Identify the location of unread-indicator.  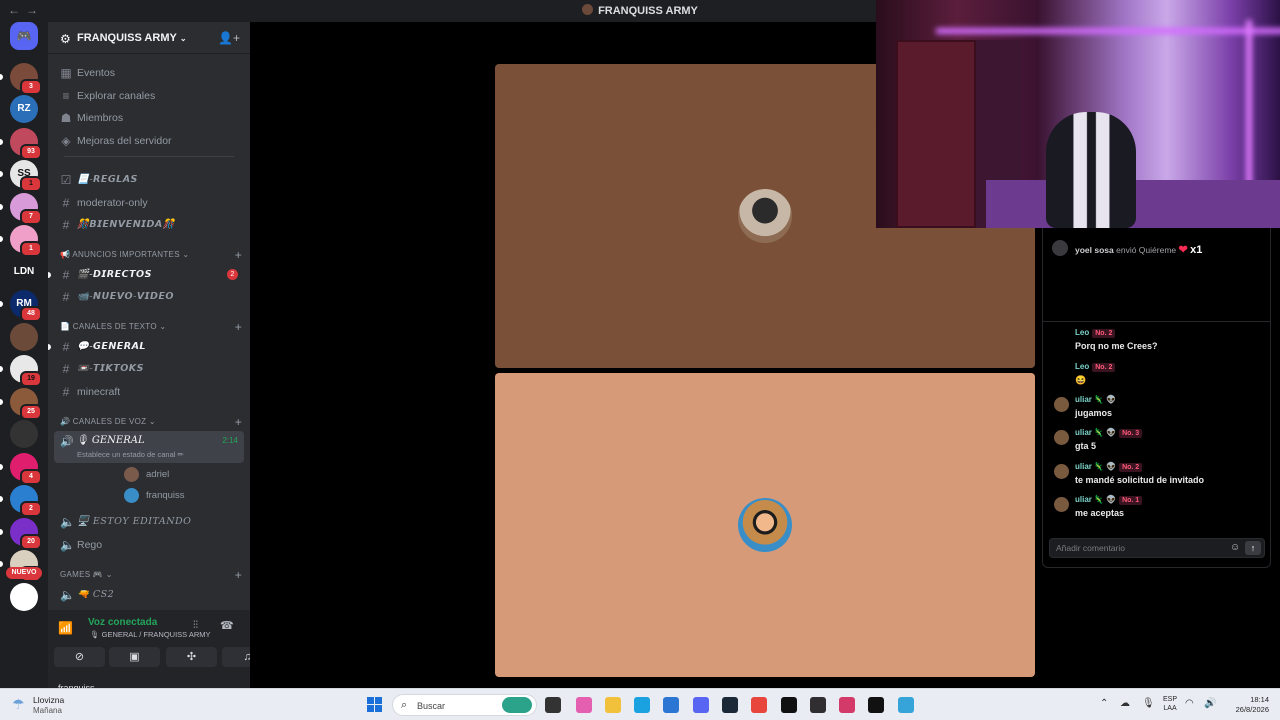
(1, 466).